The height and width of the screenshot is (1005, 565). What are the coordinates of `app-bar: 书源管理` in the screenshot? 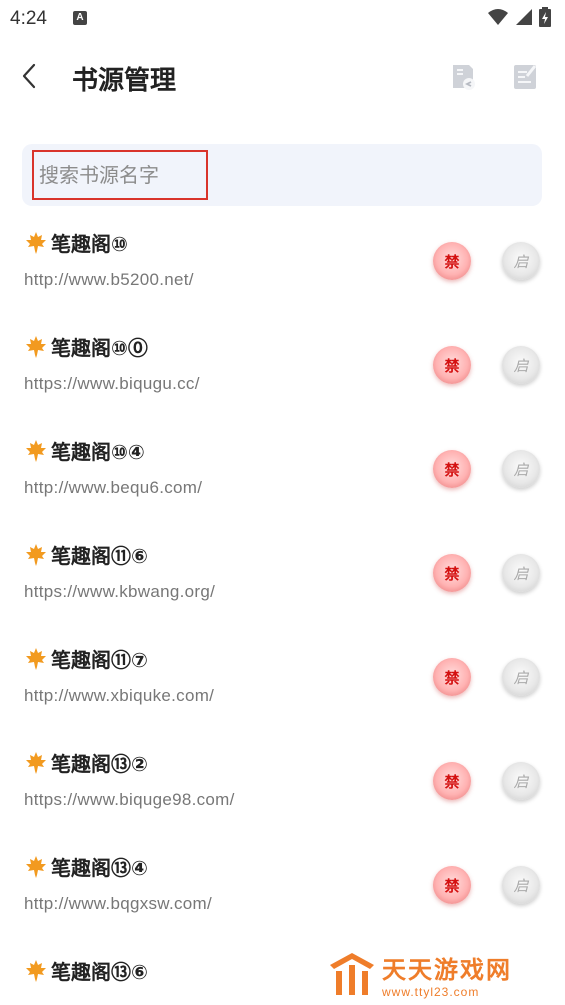 It's located at (282, 76).